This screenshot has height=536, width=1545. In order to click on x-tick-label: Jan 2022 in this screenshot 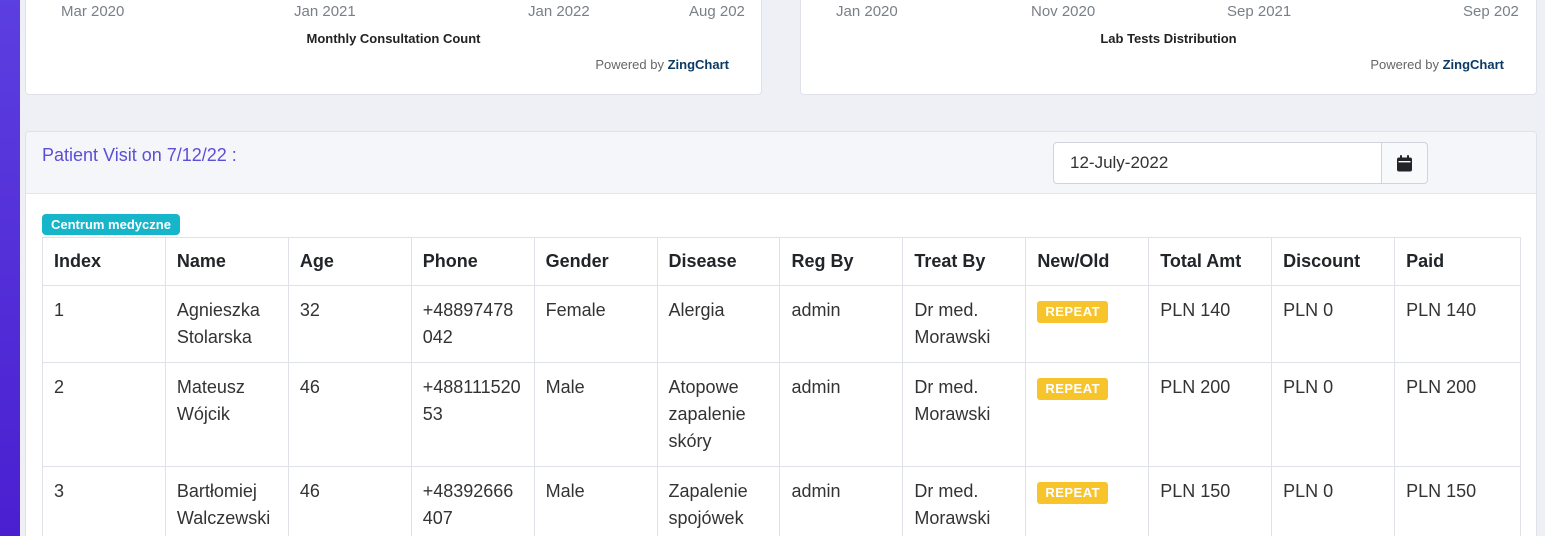, I will do `click(559, 11)`.